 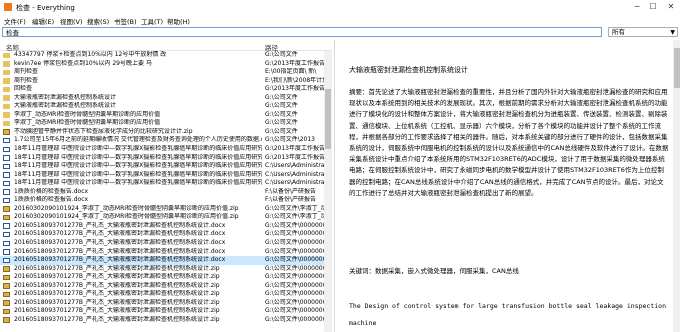 What do you see at coordinates (8, 7) in the screenshot?
I see `everything-app-icon` at bounding box center [8, 7].